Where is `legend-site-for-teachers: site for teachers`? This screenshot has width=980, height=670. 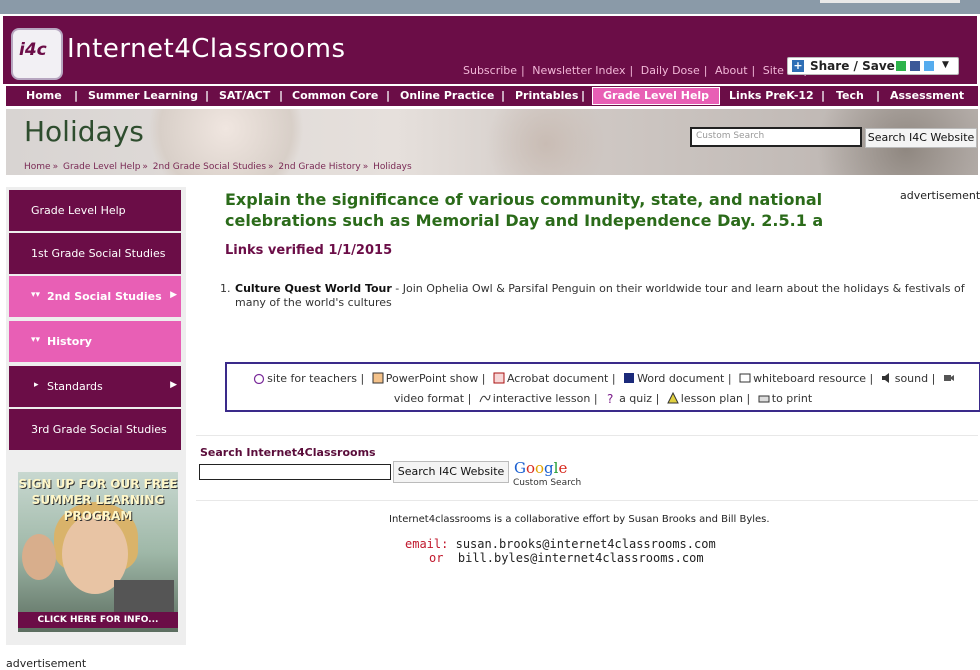
legend-site-for-teachers: site for teachers is located at coordinates (312, 378).